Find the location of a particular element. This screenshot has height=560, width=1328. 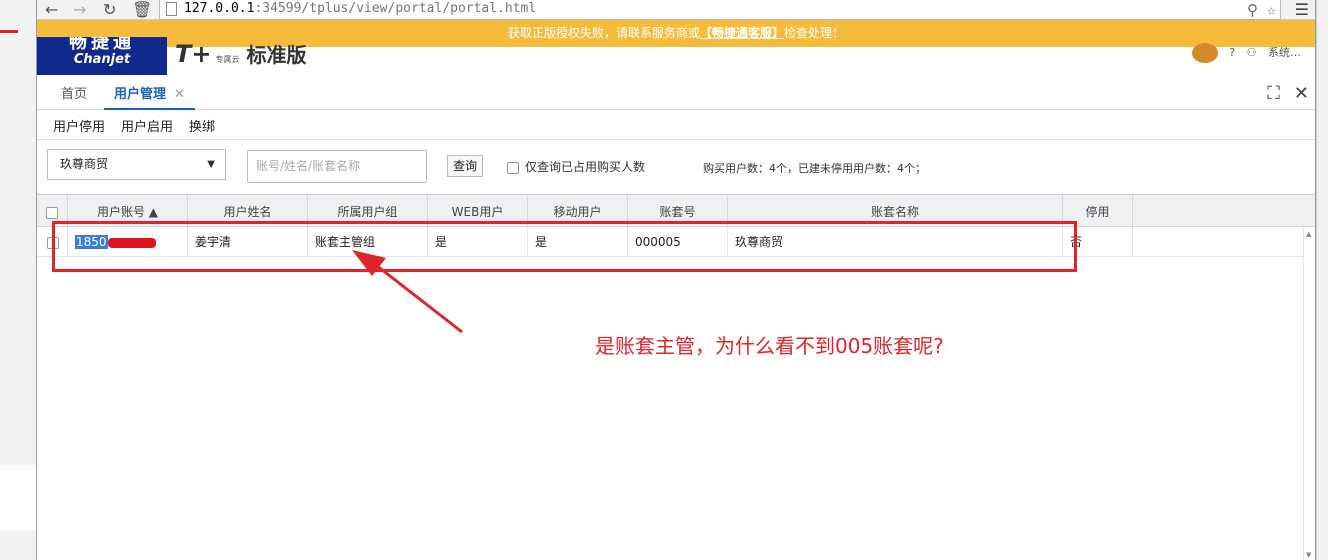

only-bought-checkbox is located at coordinates (513, 167).